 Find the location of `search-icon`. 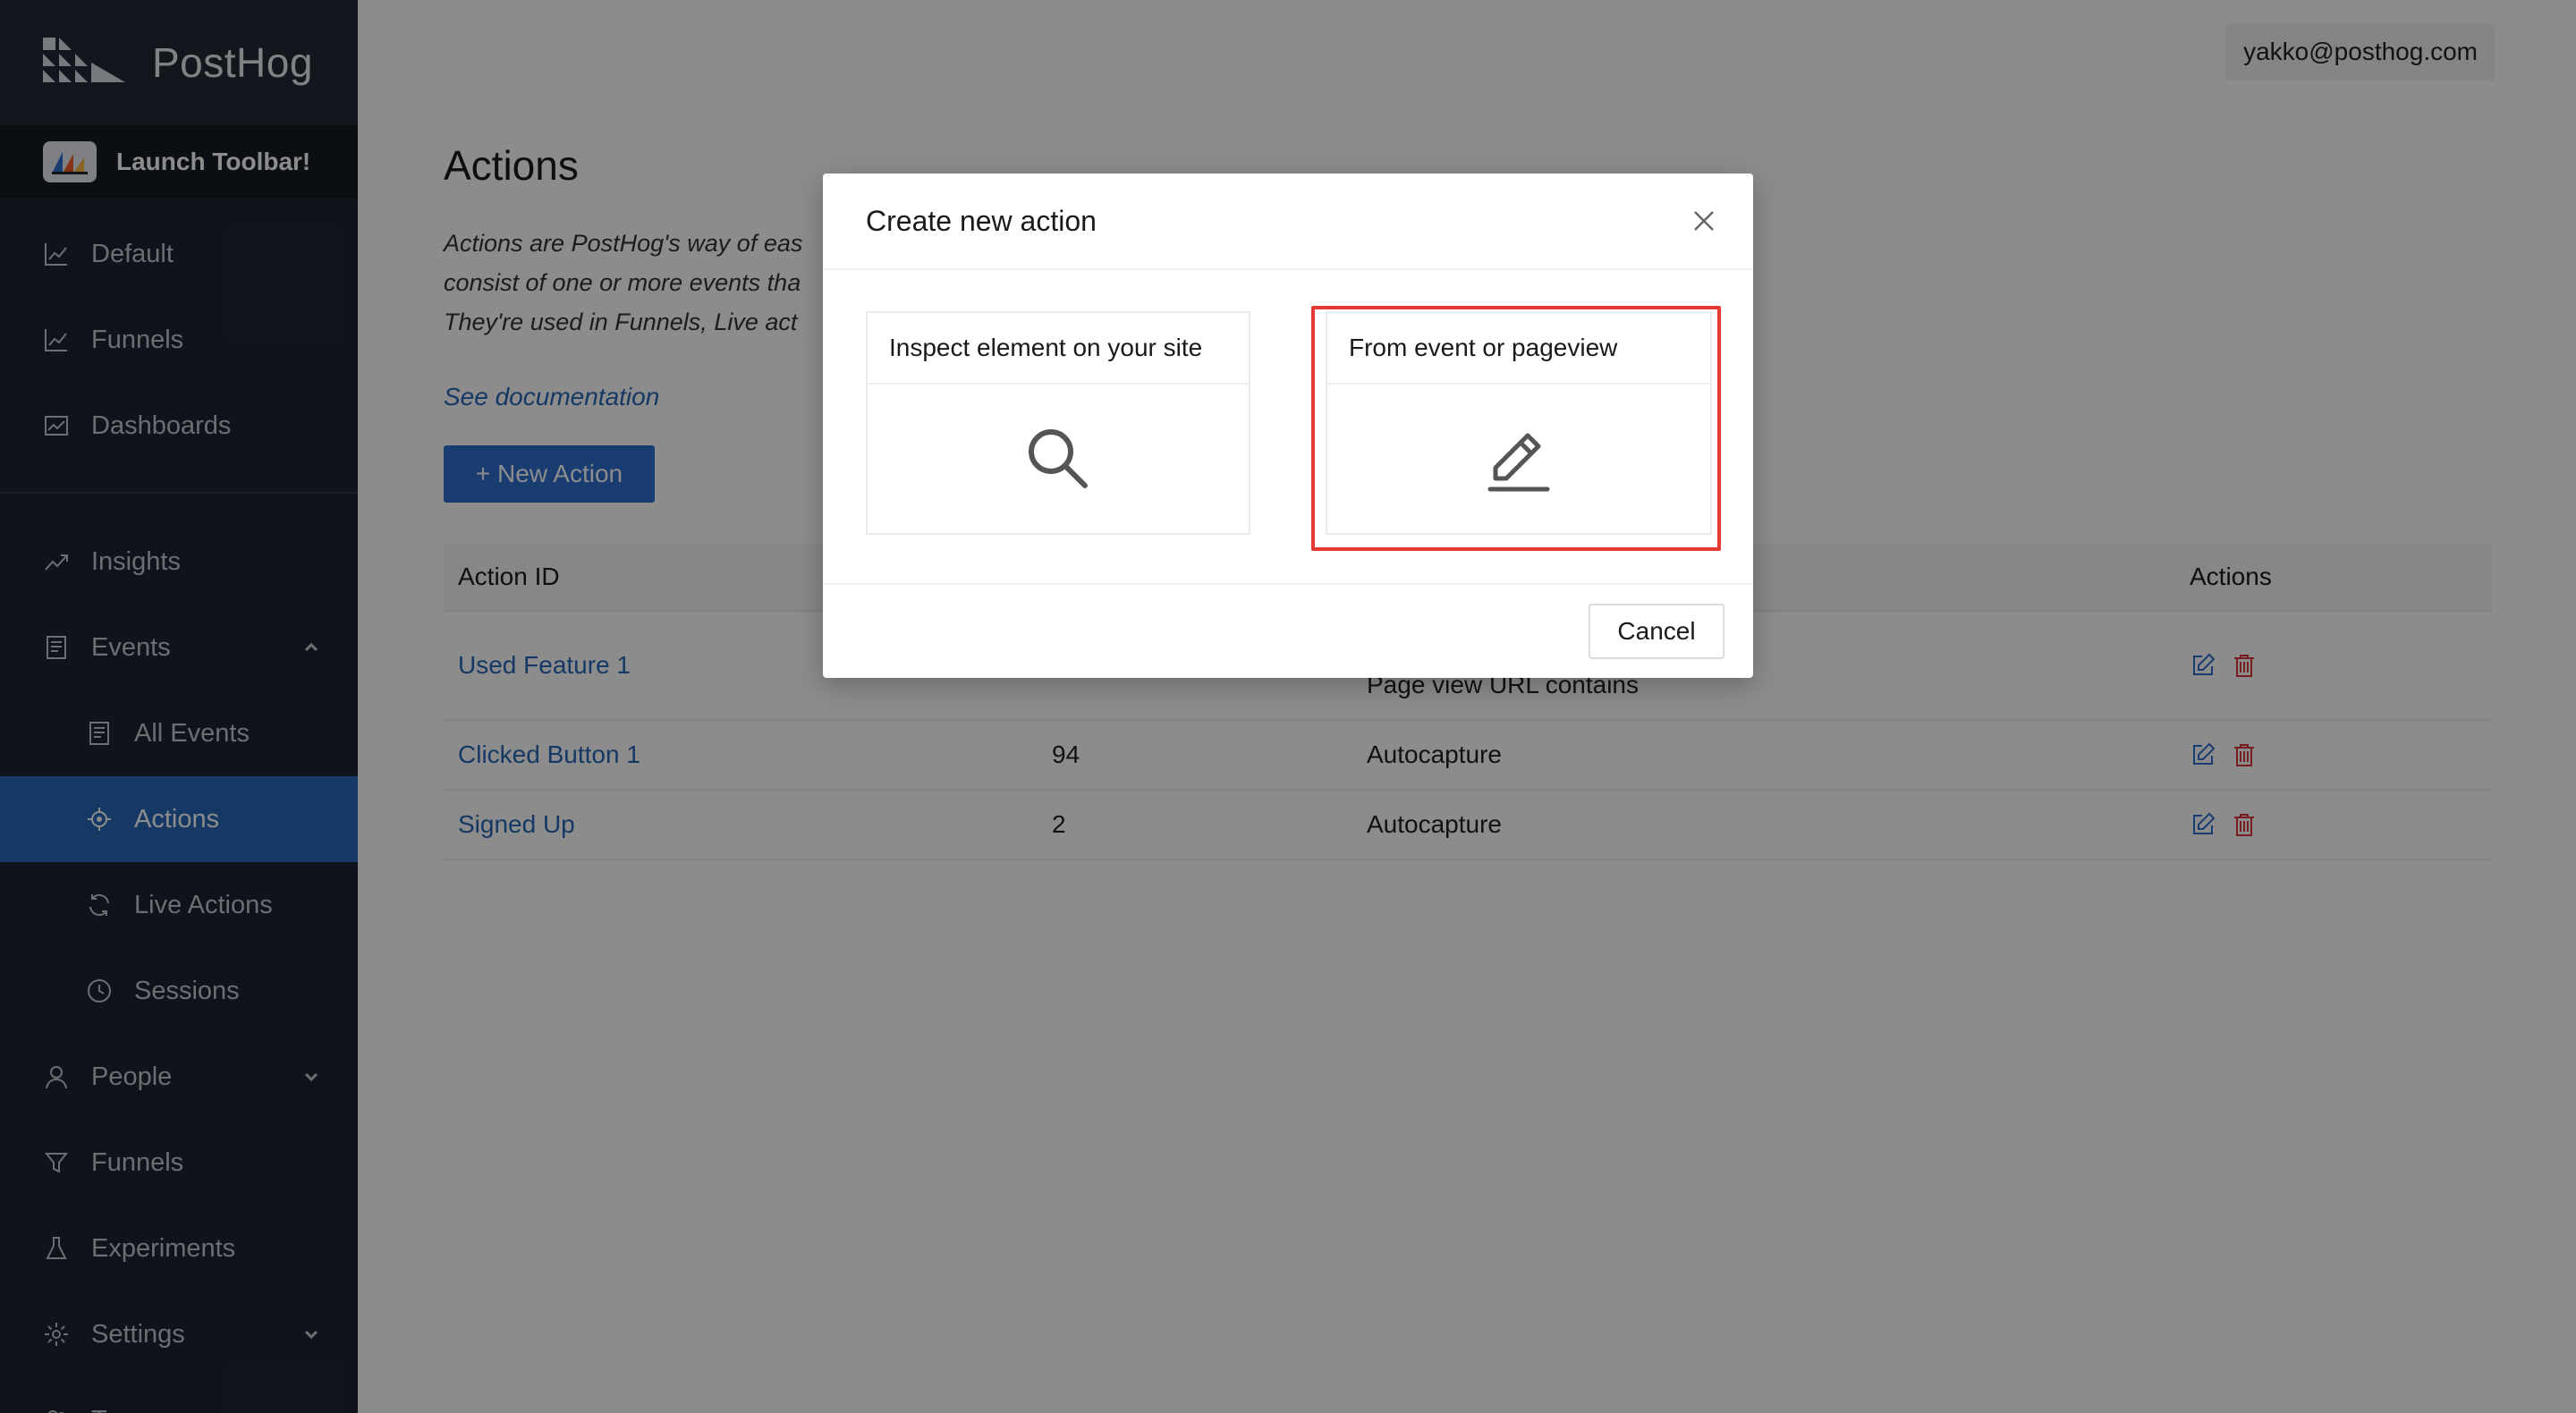

search-icon is located at coordinates (1058, 458).